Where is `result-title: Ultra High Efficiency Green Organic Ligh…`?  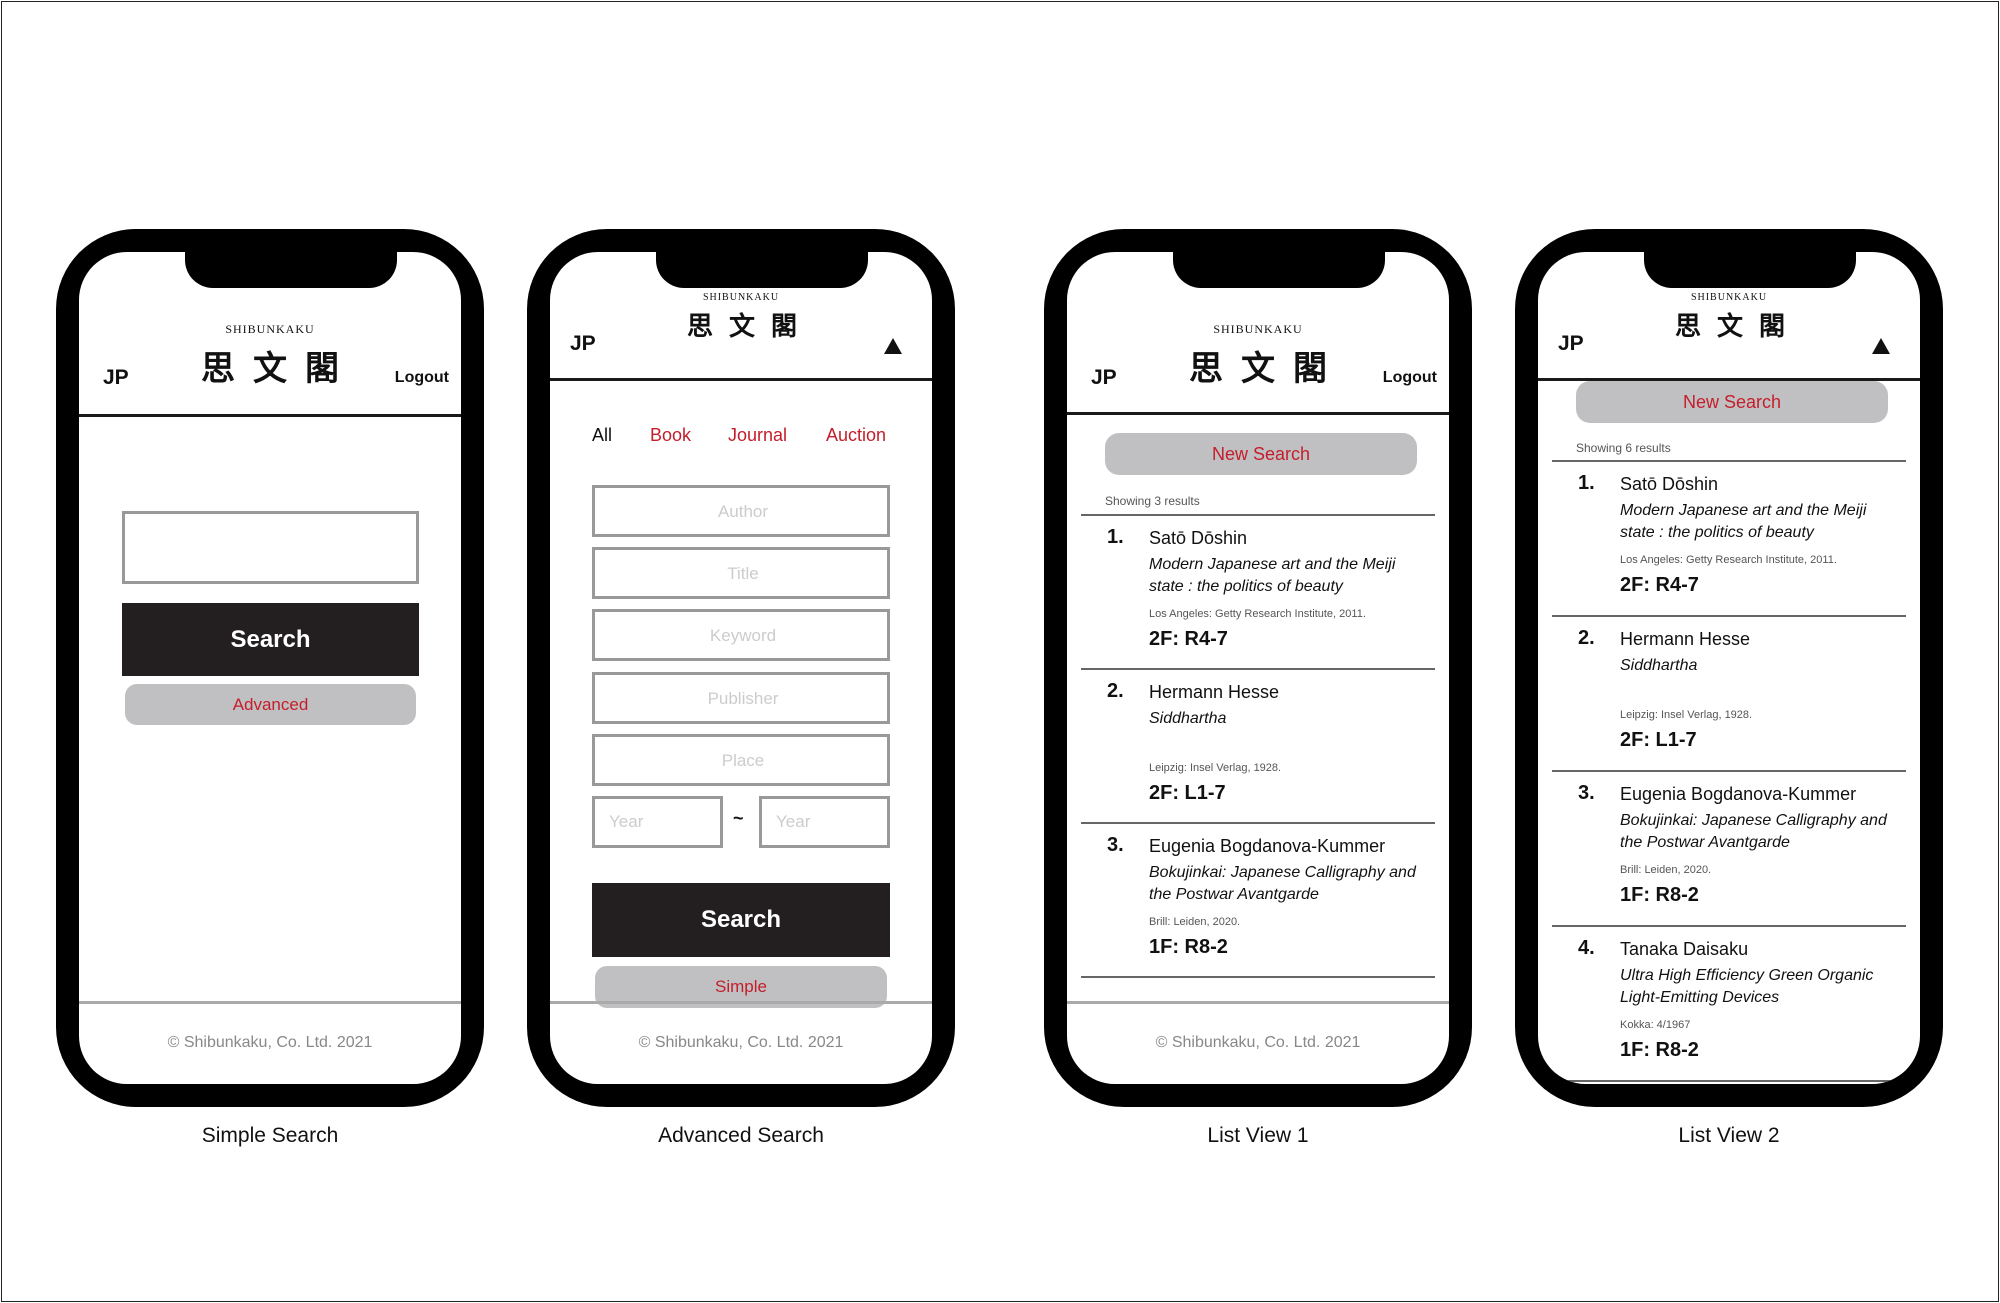
result-title: Ultra High Efficiency Green Organic Ligh… is located at coordinates (1755, 987).